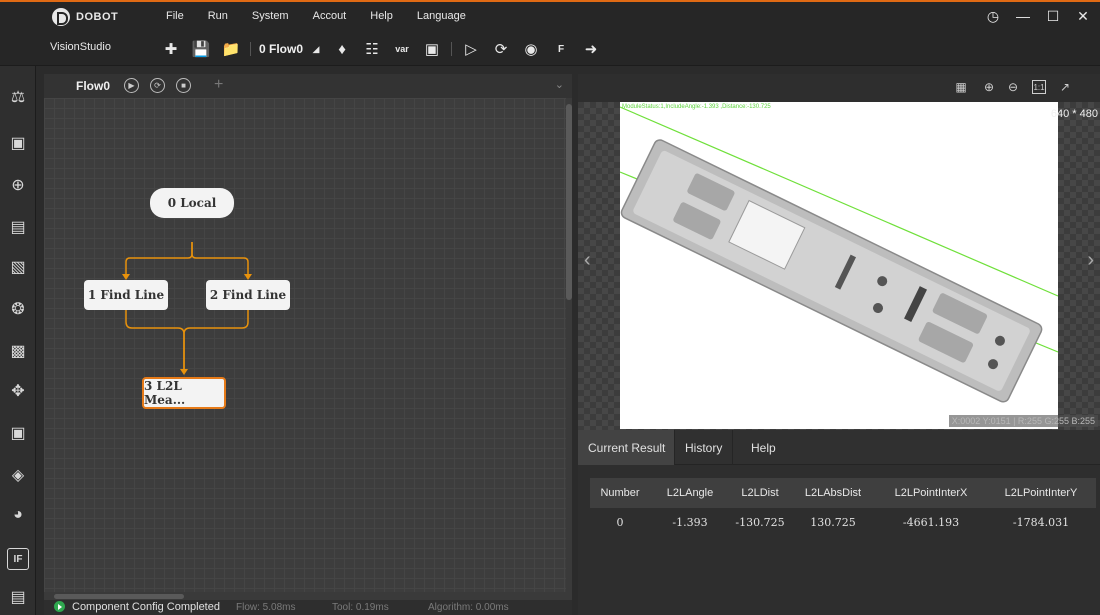 Image resolution: width=1100 pixels, height=615 pixels. Describe the element at coordinates (316, 49) in the screenshot. I see `chevron-down-icon: ◢` at that location.